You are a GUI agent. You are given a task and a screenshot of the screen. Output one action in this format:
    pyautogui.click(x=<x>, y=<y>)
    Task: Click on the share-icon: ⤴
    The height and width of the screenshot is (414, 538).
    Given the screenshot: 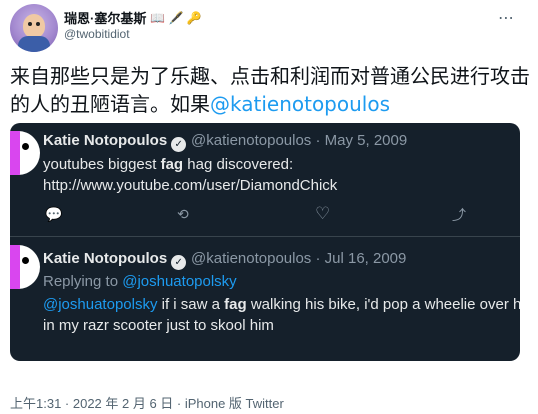 What is the action you would take?
    pyautogui.click(x=459, y=215)
    